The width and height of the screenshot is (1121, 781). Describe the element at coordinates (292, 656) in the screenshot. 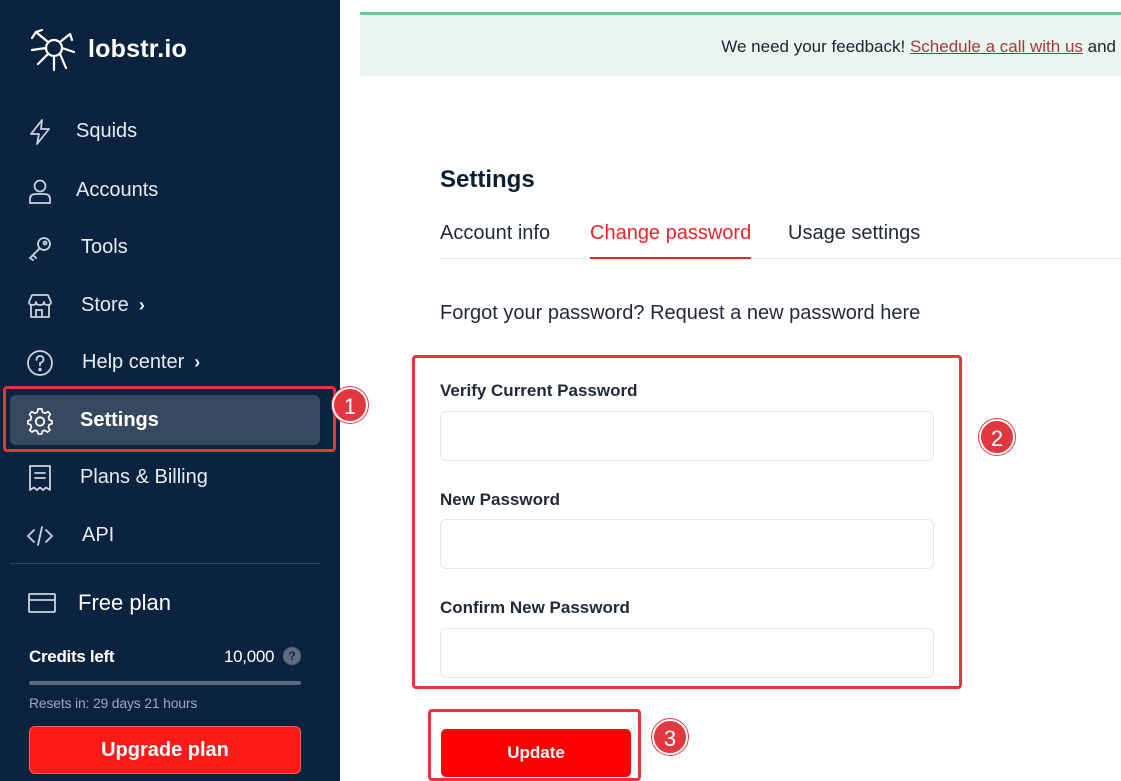

I see `help-icon: ?` at that location.